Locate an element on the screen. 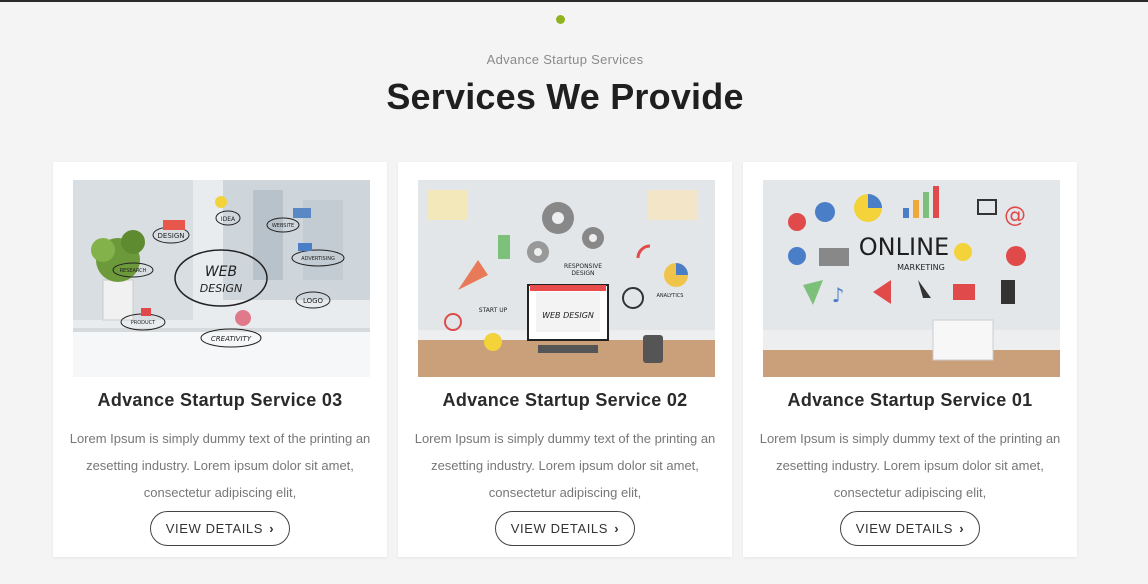 Image resolution: width=1148 pixels, height=584 pixels. card-title: Advance Startup Service 01 is located at coordinates (910, 400).